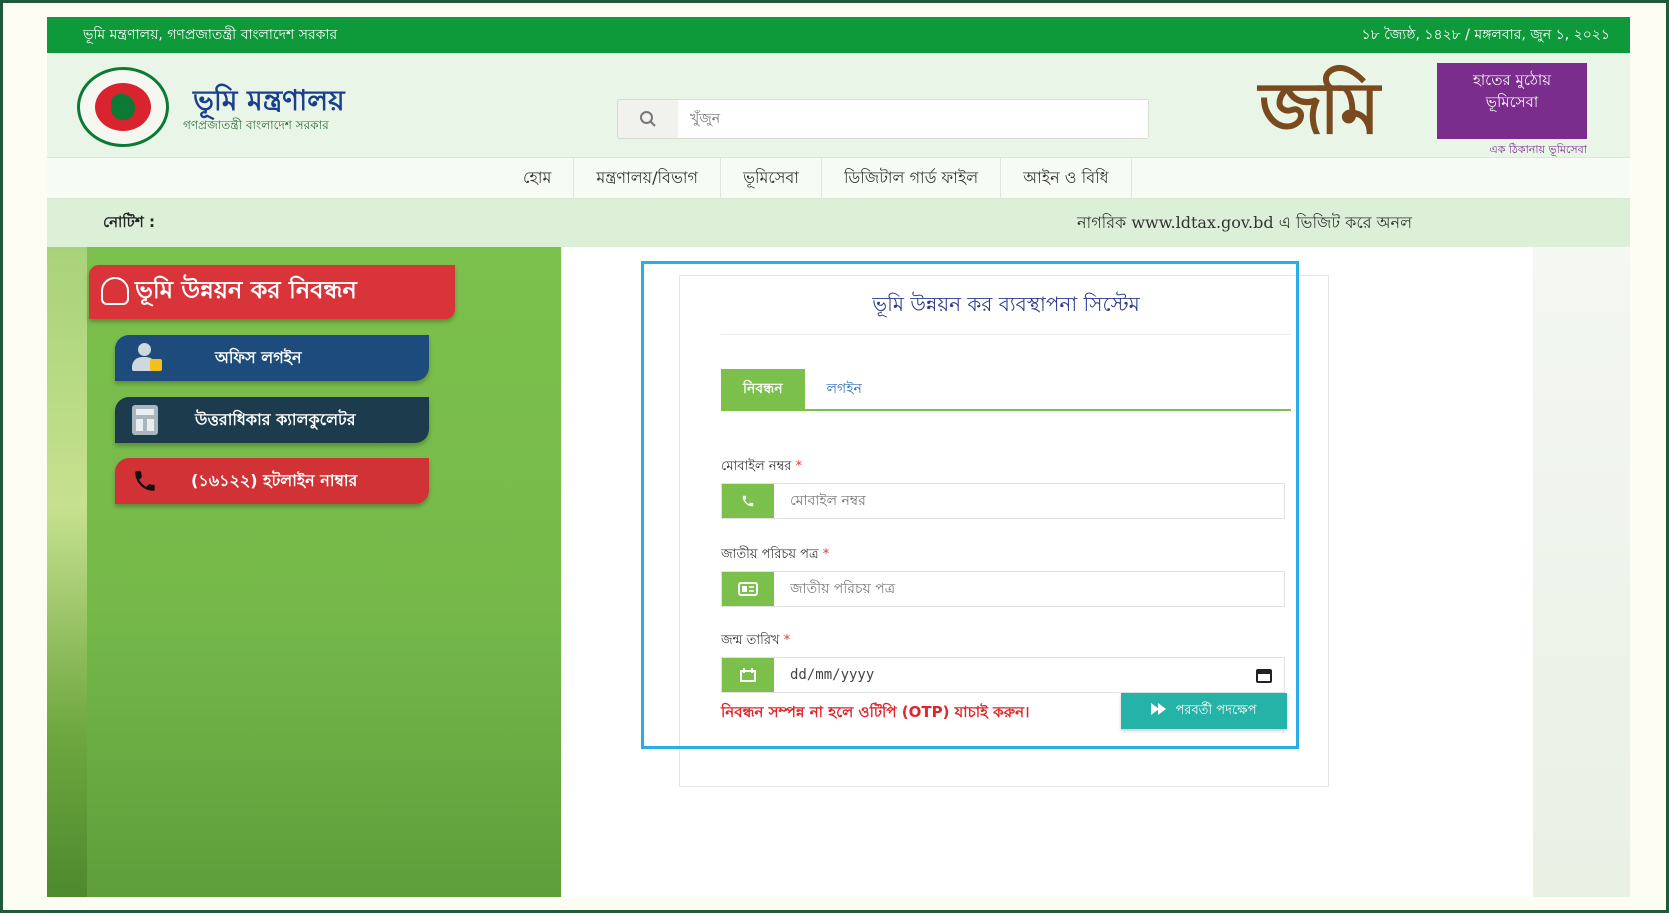 The height and width of the screenshot is (913, 1669). I want to click on tab-registration: নিবন্ধন, so click(763, 389).